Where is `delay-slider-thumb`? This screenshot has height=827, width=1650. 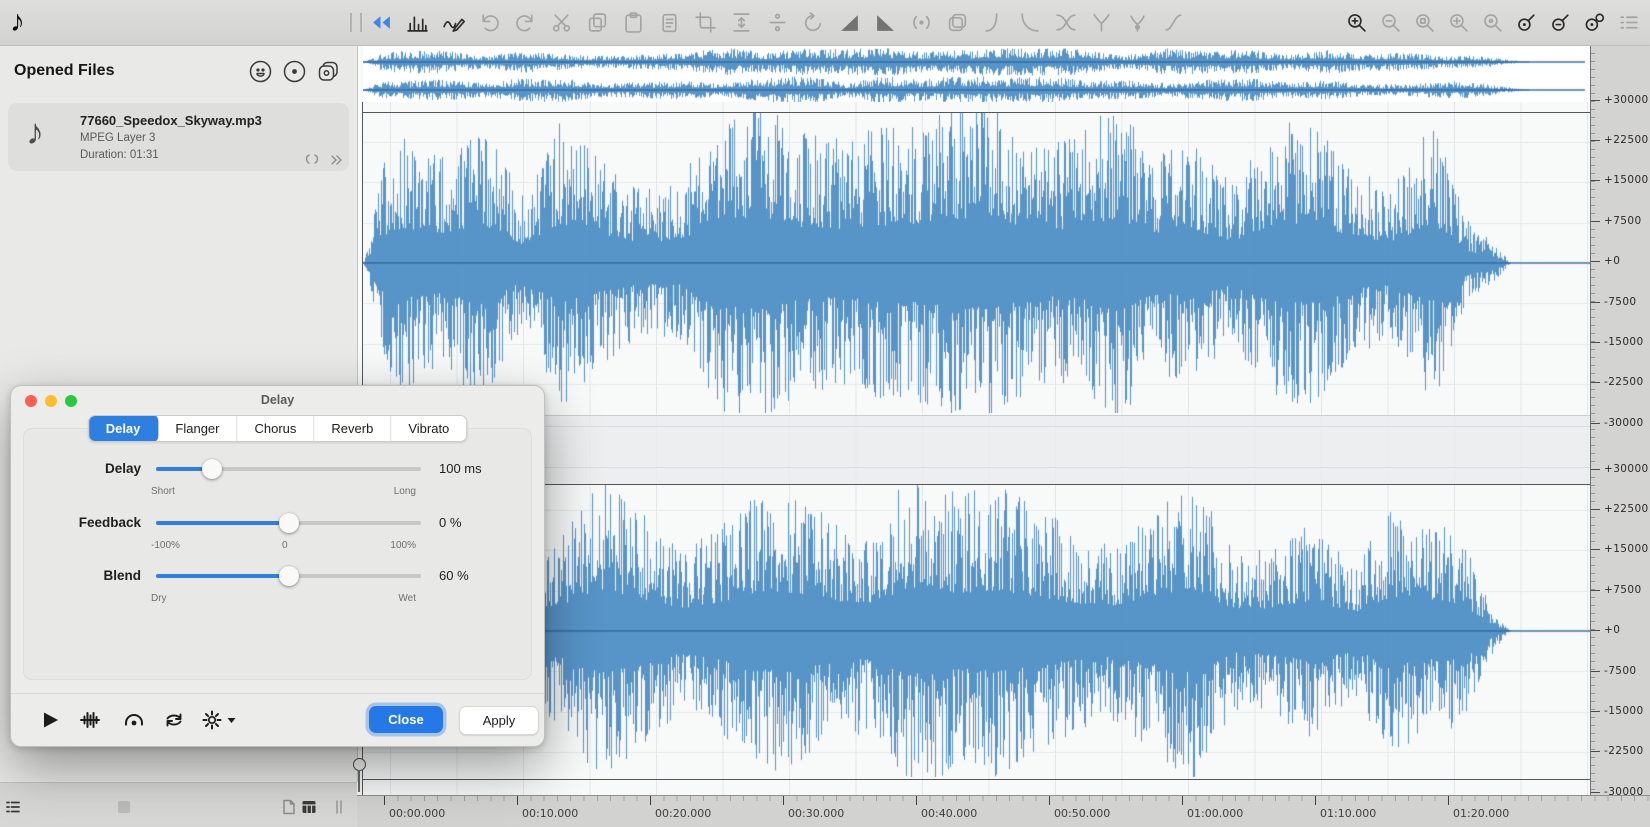
delay-slider-thumb is located at coordinates (211, 469).